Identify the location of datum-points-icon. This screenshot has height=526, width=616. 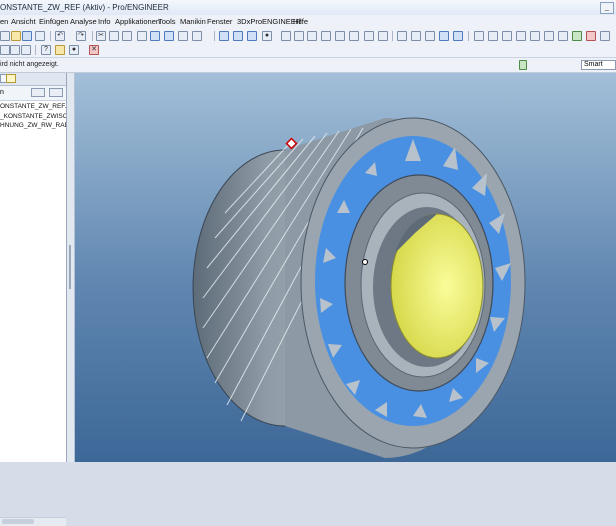
(507, 36).